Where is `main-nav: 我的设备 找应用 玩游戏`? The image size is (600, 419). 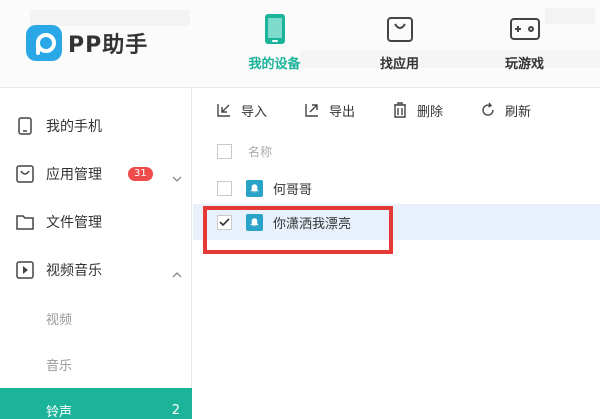 main-nav: 我的设备 找应用 玩游戏 is located at coordinates (399, 44).